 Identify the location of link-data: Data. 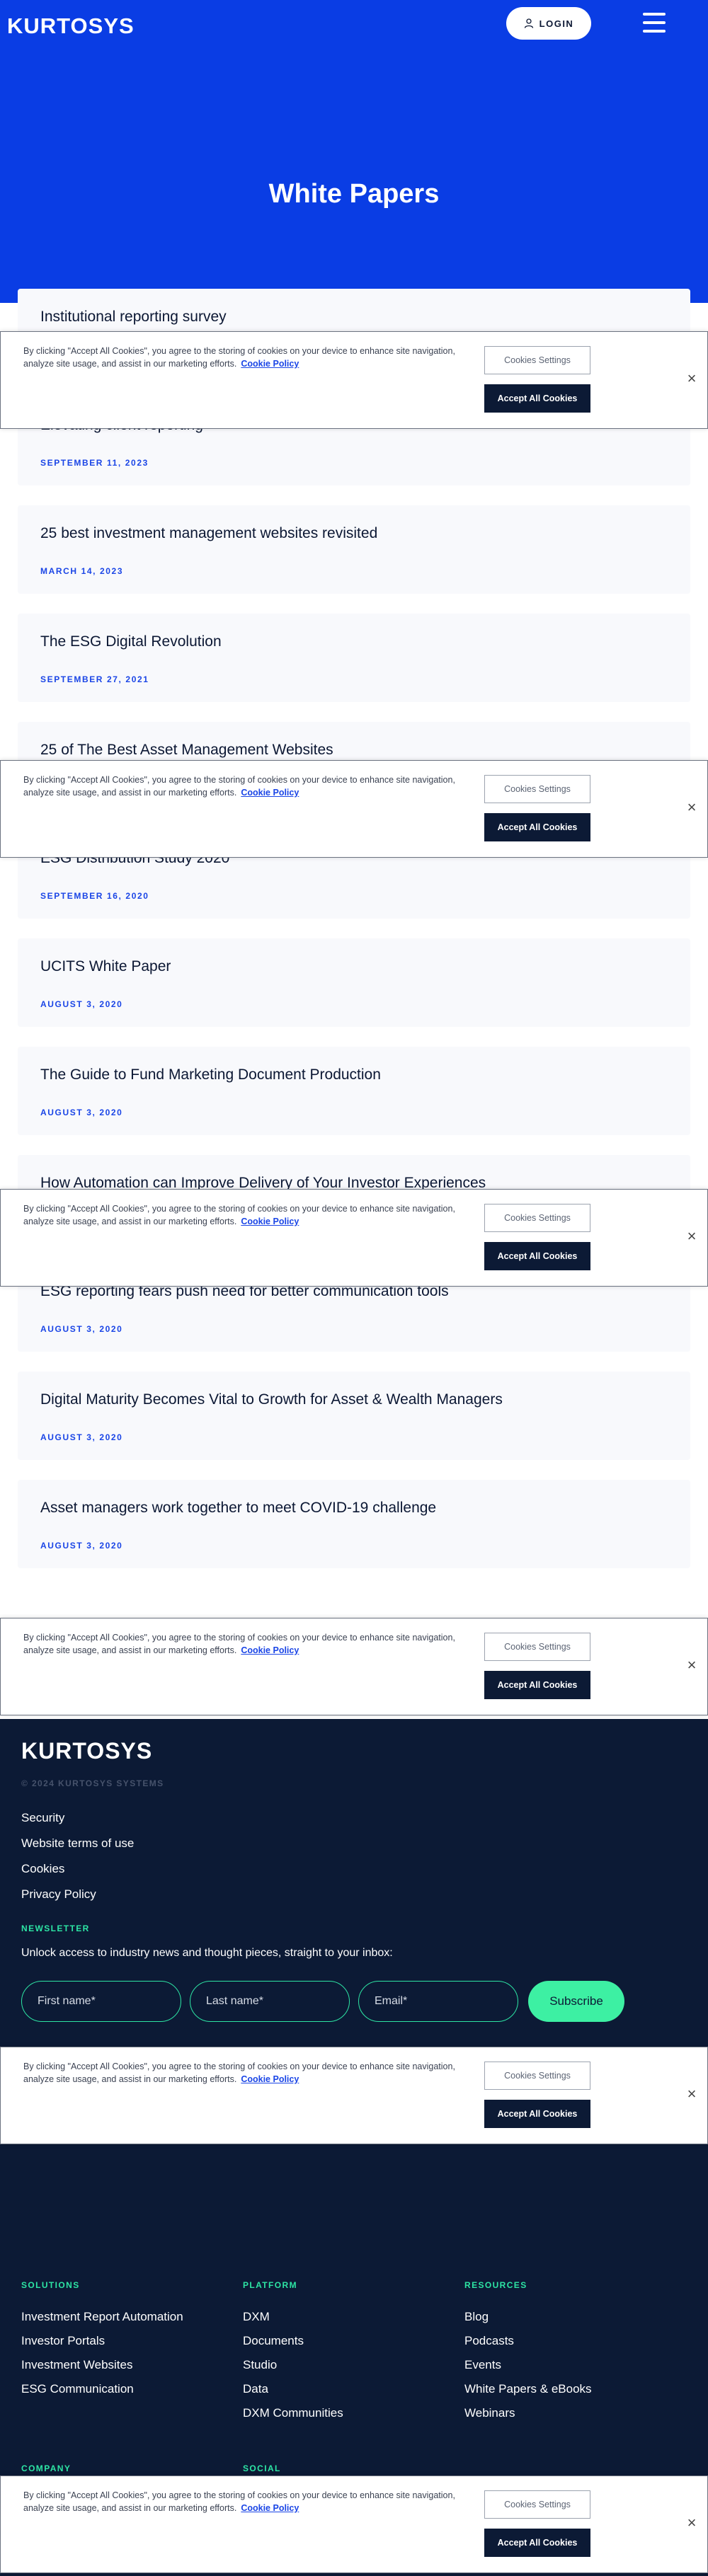
(293, 2389).